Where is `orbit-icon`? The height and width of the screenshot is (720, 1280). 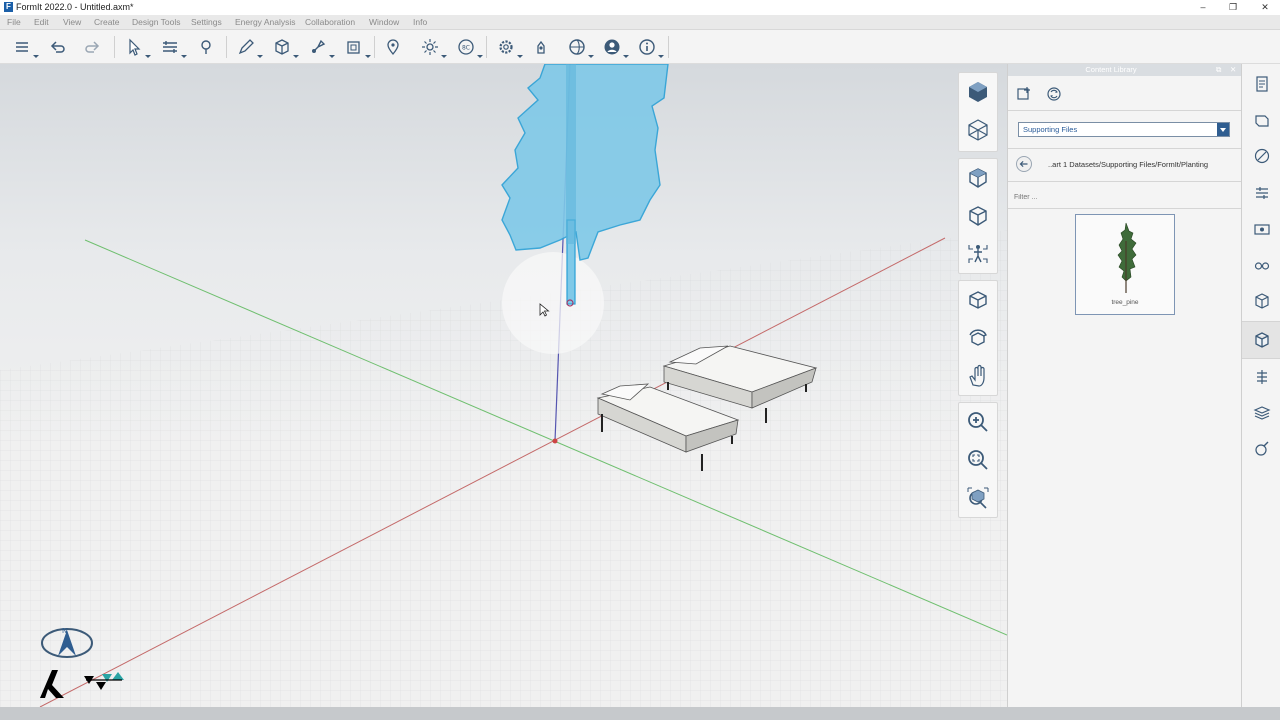 orbit-icon is located at coordinates (978, 300).